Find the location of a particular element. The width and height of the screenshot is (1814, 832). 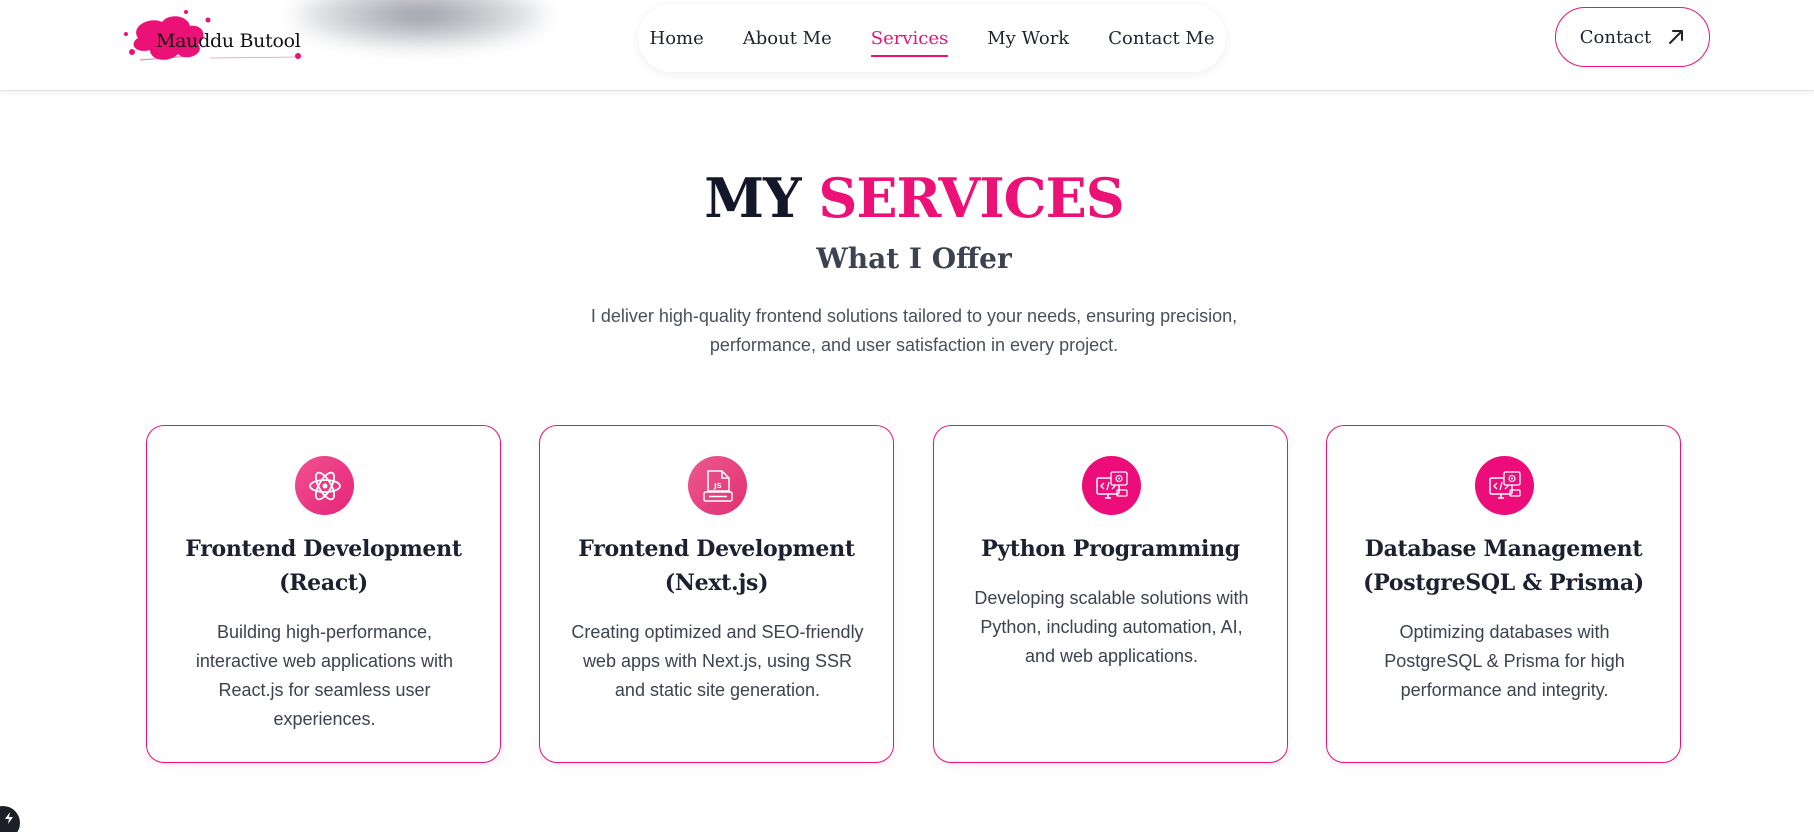

js-file-icon: JS is located at coordinates (717, 485).